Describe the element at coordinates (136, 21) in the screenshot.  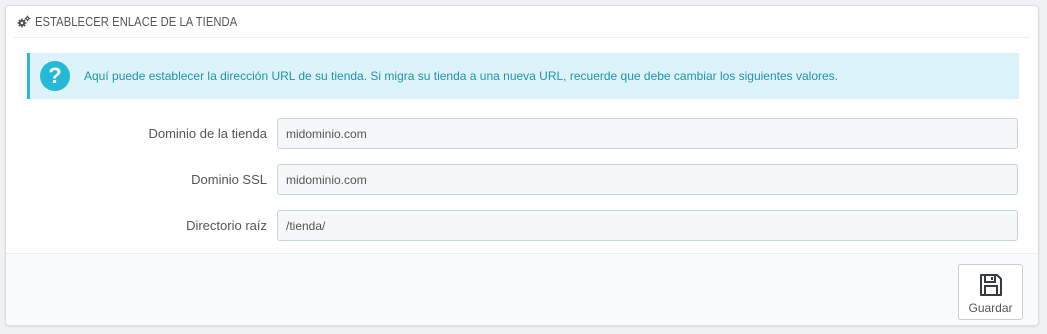
I see `panel-title: ESTABLECER ENLACE DE LA TIENDA` at that location.